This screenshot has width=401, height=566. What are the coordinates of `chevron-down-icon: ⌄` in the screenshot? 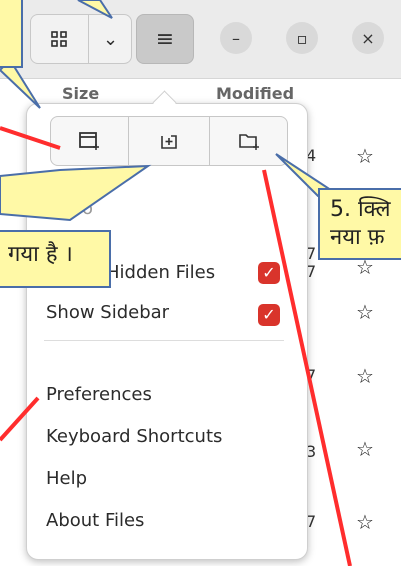 It's located at (110, 39).